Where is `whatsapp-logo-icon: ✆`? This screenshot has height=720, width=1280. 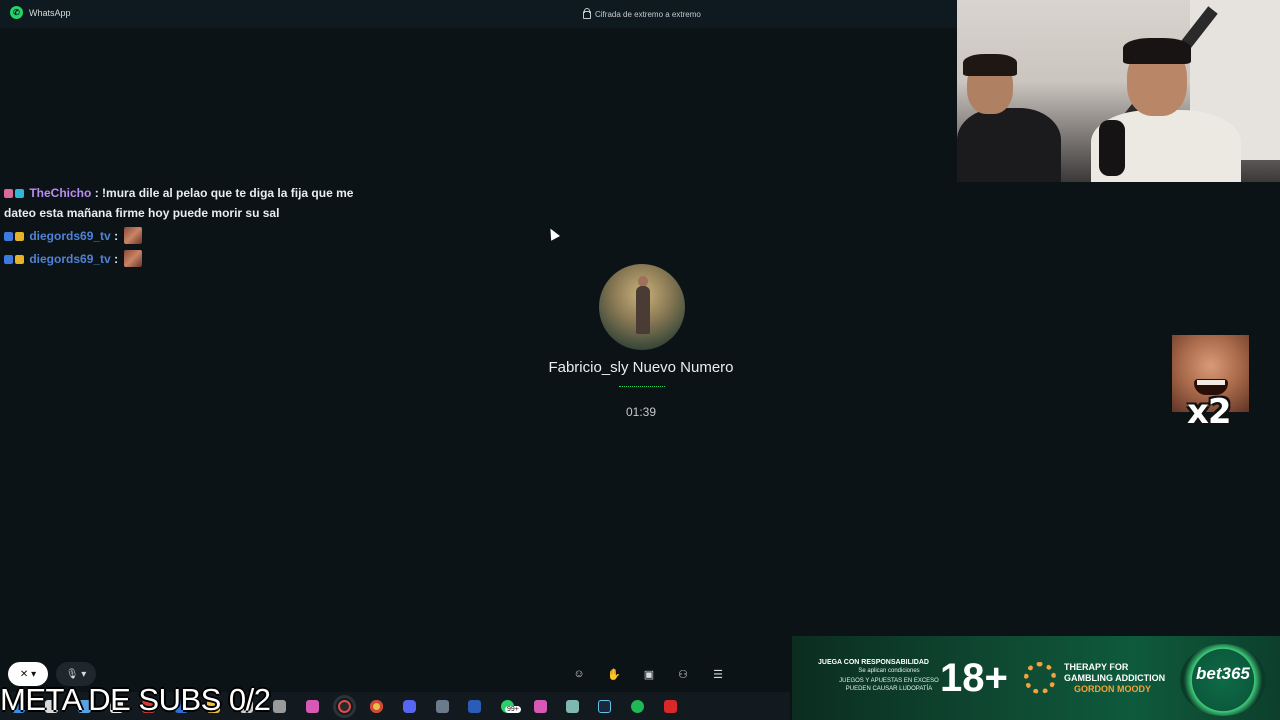 whatsapp-logo-icon: ✆ is located at coordinates (16, 12).